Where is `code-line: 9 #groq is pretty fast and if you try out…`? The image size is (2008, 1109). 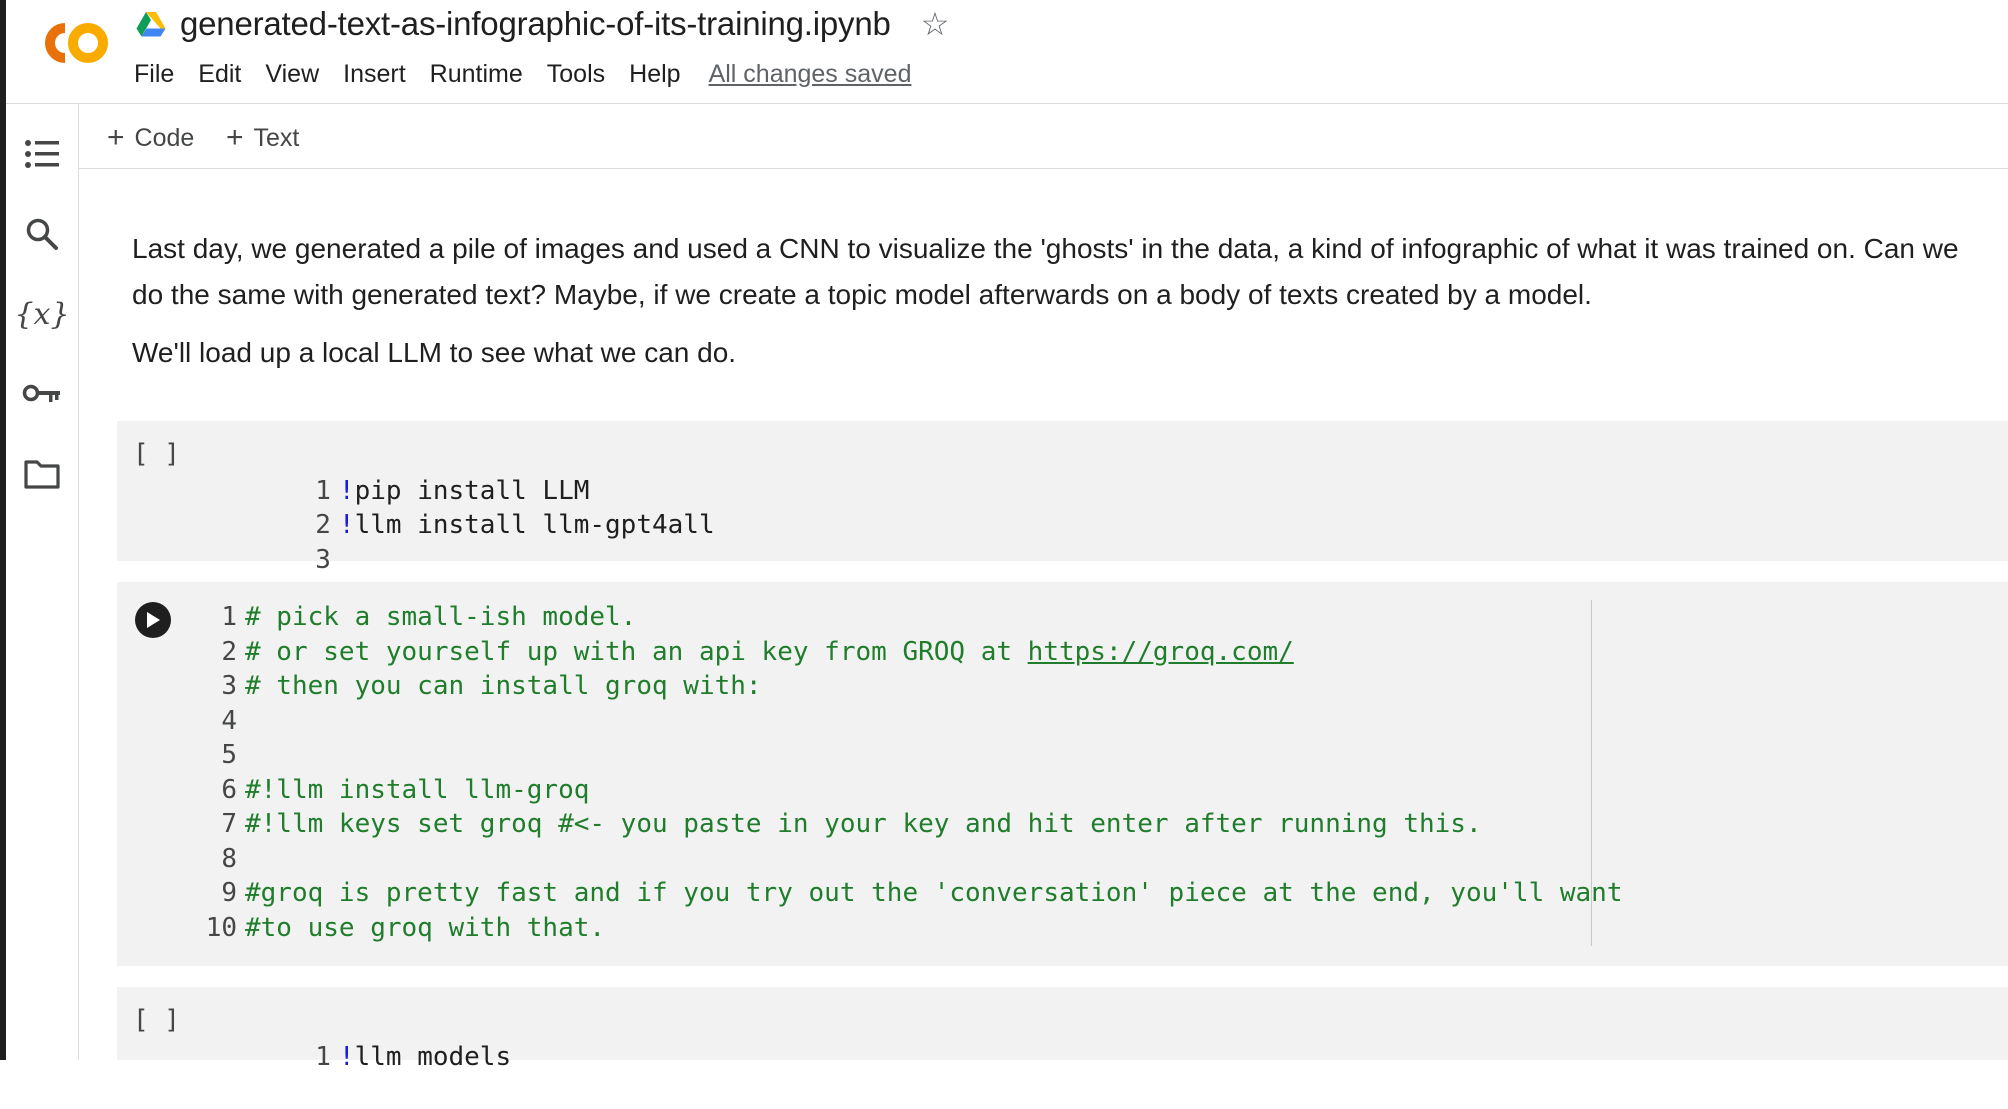
code-line: 9 #groq is pretty fast and if you try out… is located at coordinates (904, 893).